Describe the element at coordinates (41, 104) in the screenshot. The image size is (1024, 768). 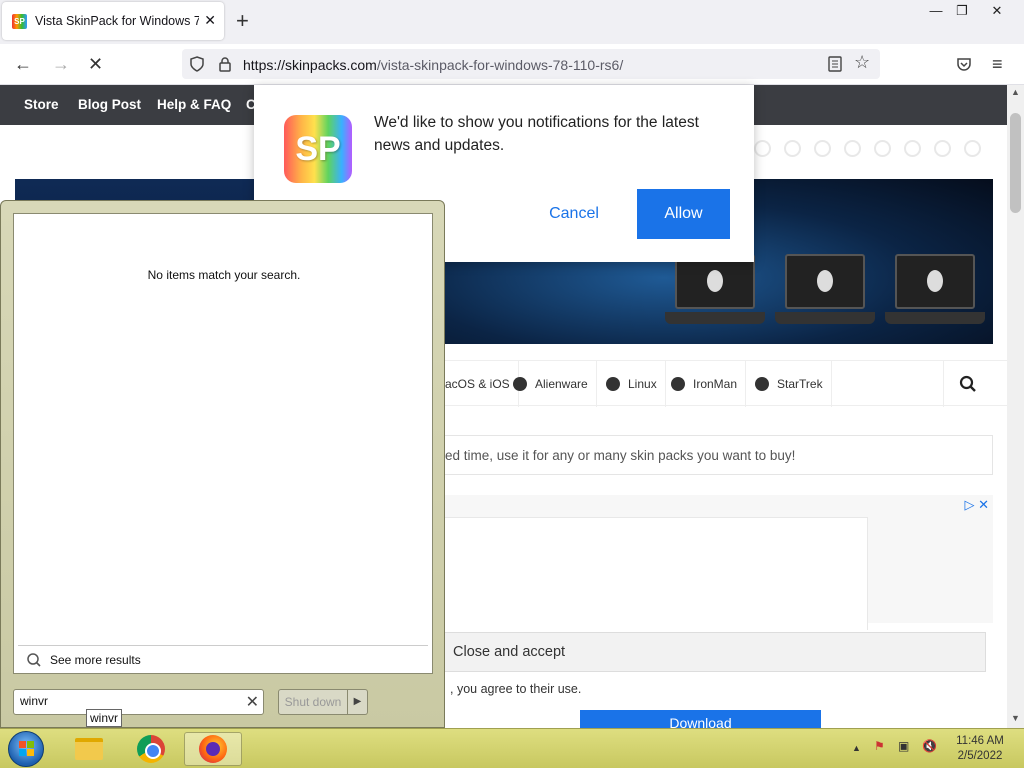
I see `nav-store: Store` at that location.